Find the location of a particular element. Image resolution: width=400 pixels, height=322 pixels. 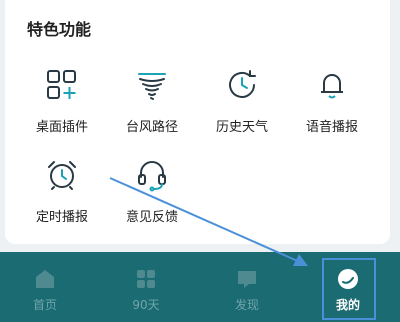

tab-90-days: 90天 is located at coordinates (146, 287).